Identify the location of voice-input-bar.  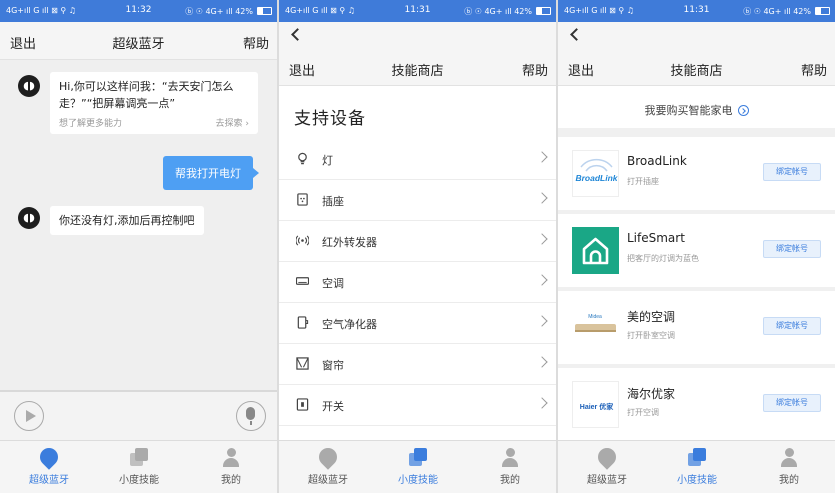
(138, 415).